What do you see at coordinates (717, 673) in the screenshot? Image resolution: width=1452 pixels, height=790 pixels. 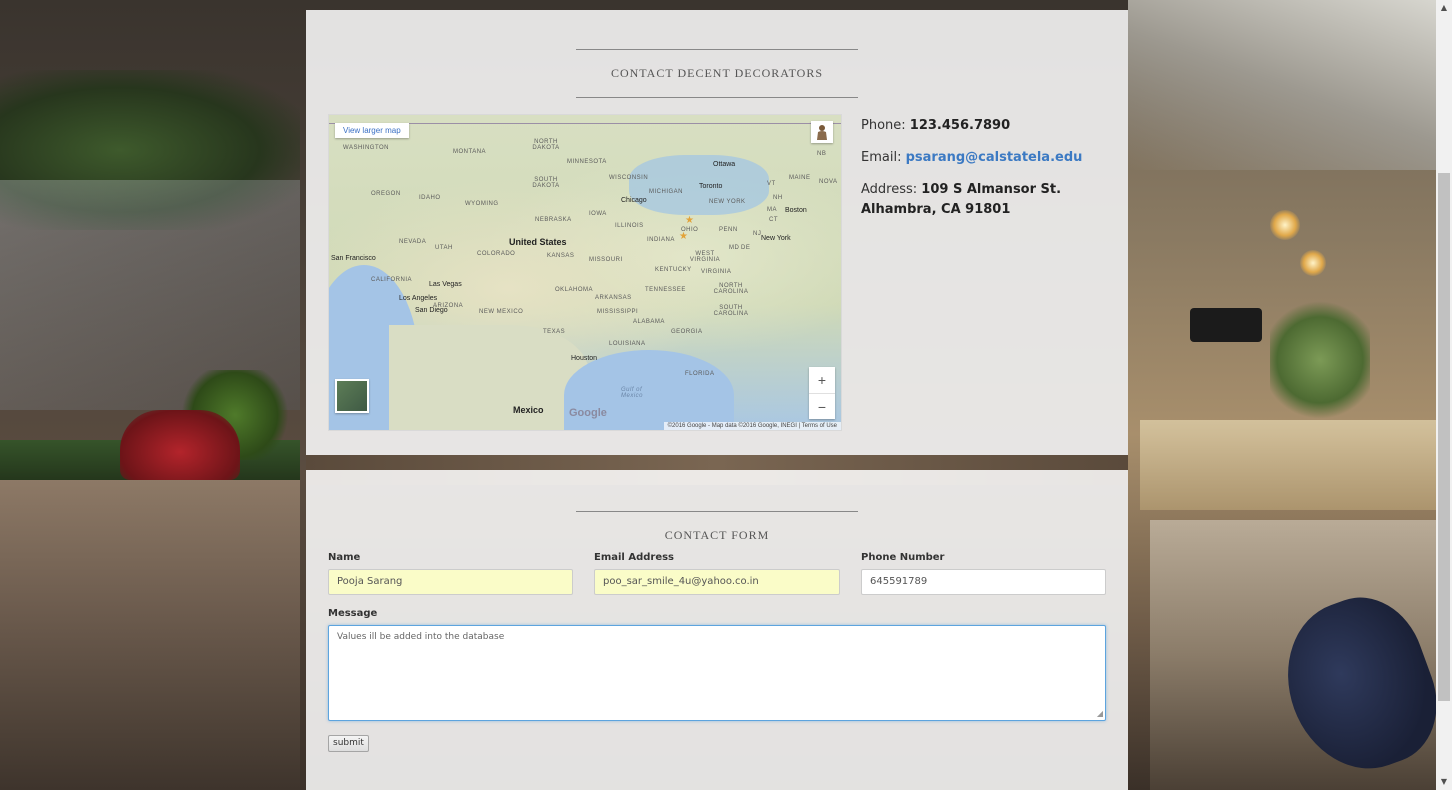 I see `message-textarea: Values ill be added into the database ◢` at bounding box center [717, 673].